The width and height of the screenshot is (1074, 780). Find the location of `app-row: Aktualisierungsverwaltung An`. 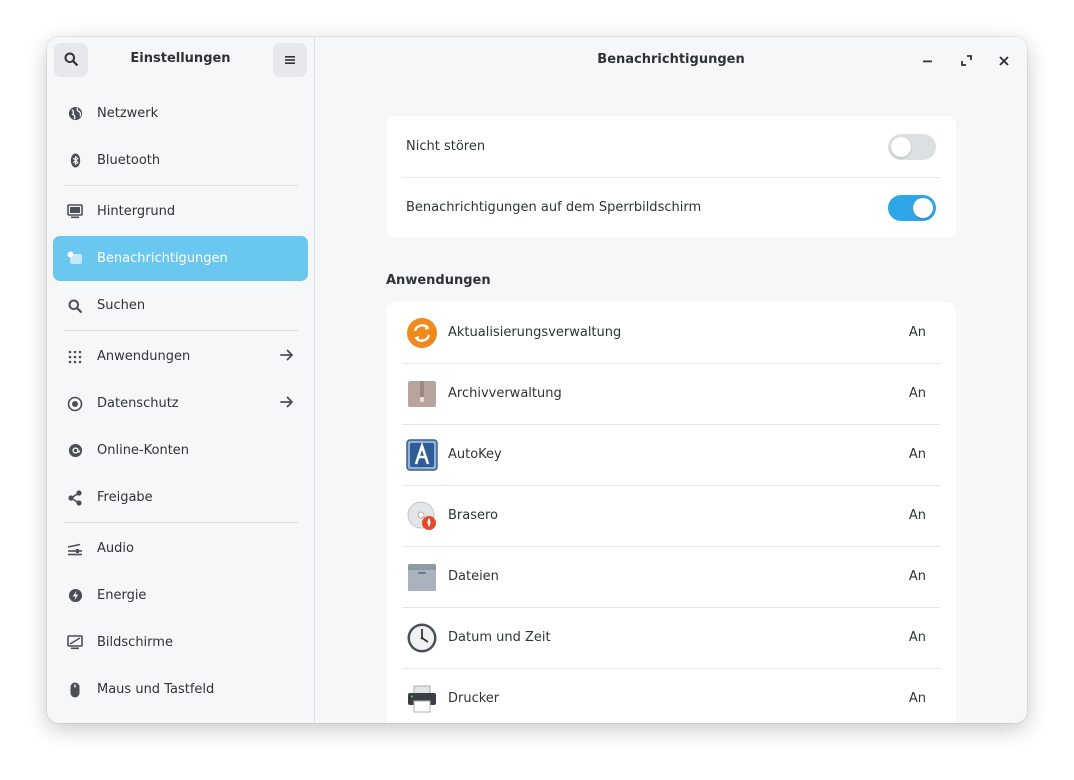

app-row: Aktualisierungsverwaltung An is located at coordinates (671, 332).